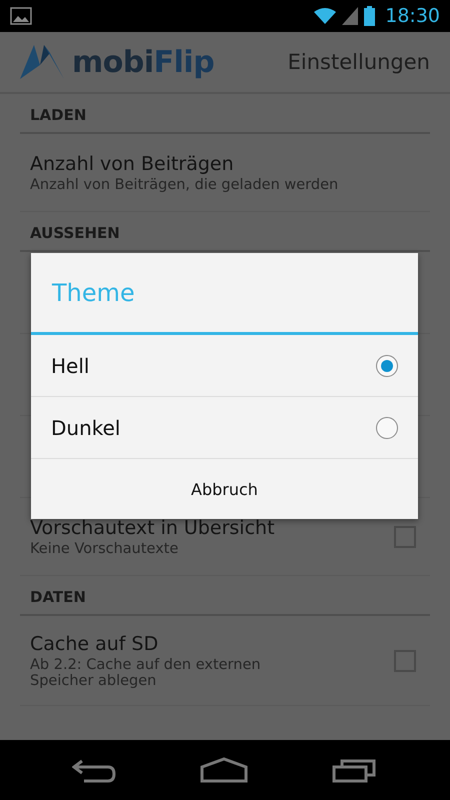  I want to click on battery-icon, so click(370, 16).